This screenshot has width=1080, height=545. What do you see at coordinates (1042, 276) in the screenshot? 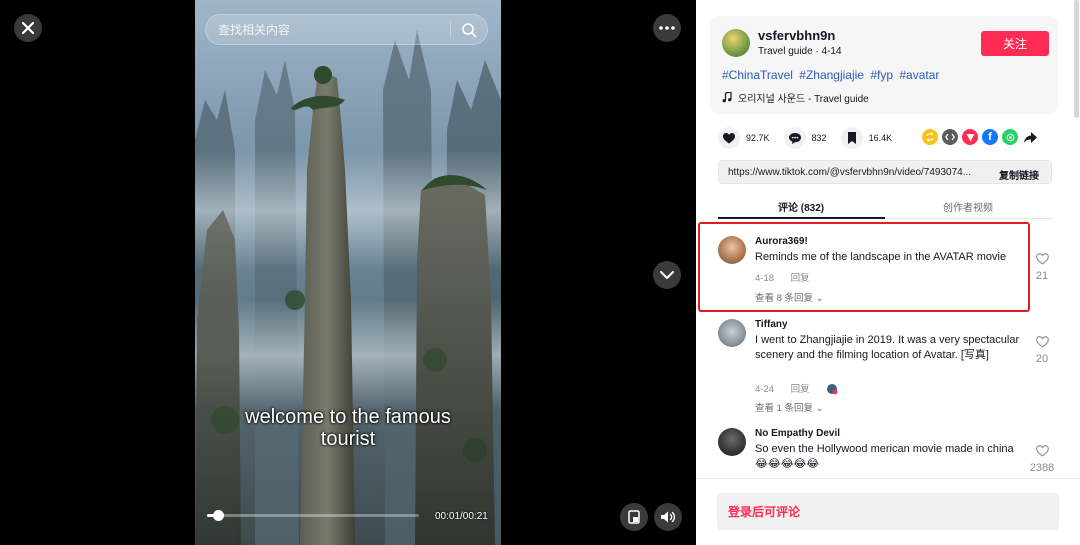
I see `comment-like-count: 21` at bounding box center [1042, 276].